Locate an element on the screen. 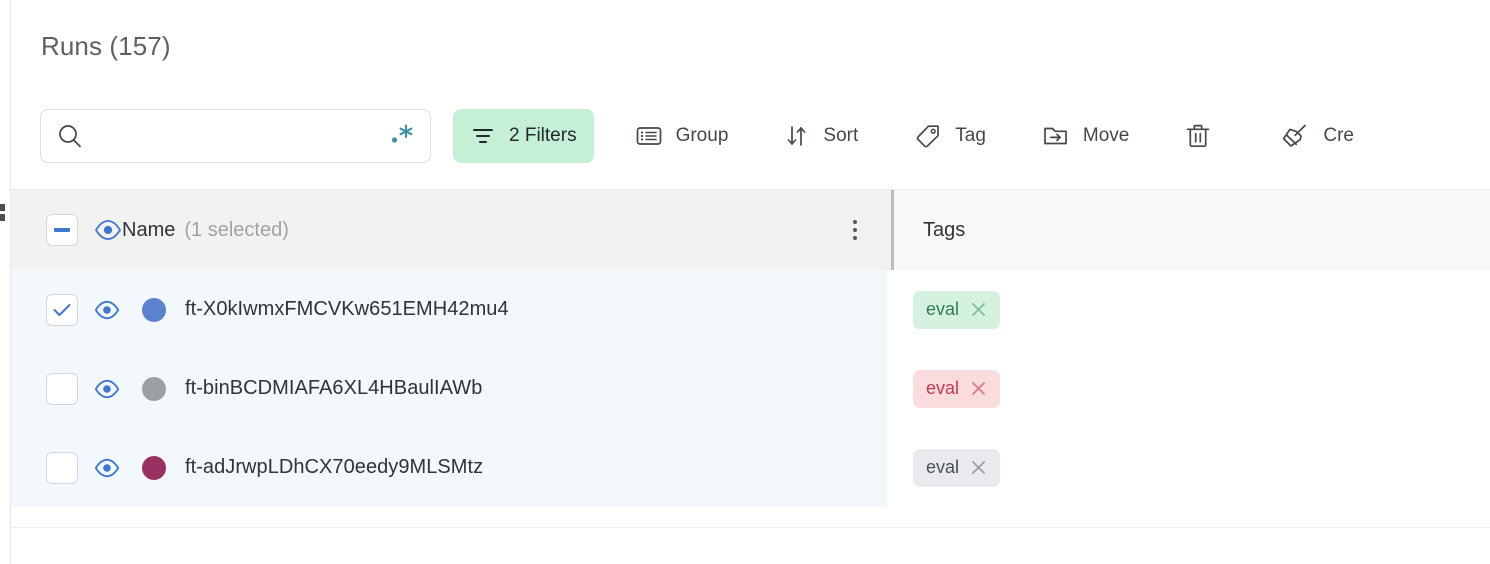 This screenshot has height=564, width=1490. table-row: ft-binBCDMIAFA6XL4HBaulIAWb eval is located at coordinates (750, 388).